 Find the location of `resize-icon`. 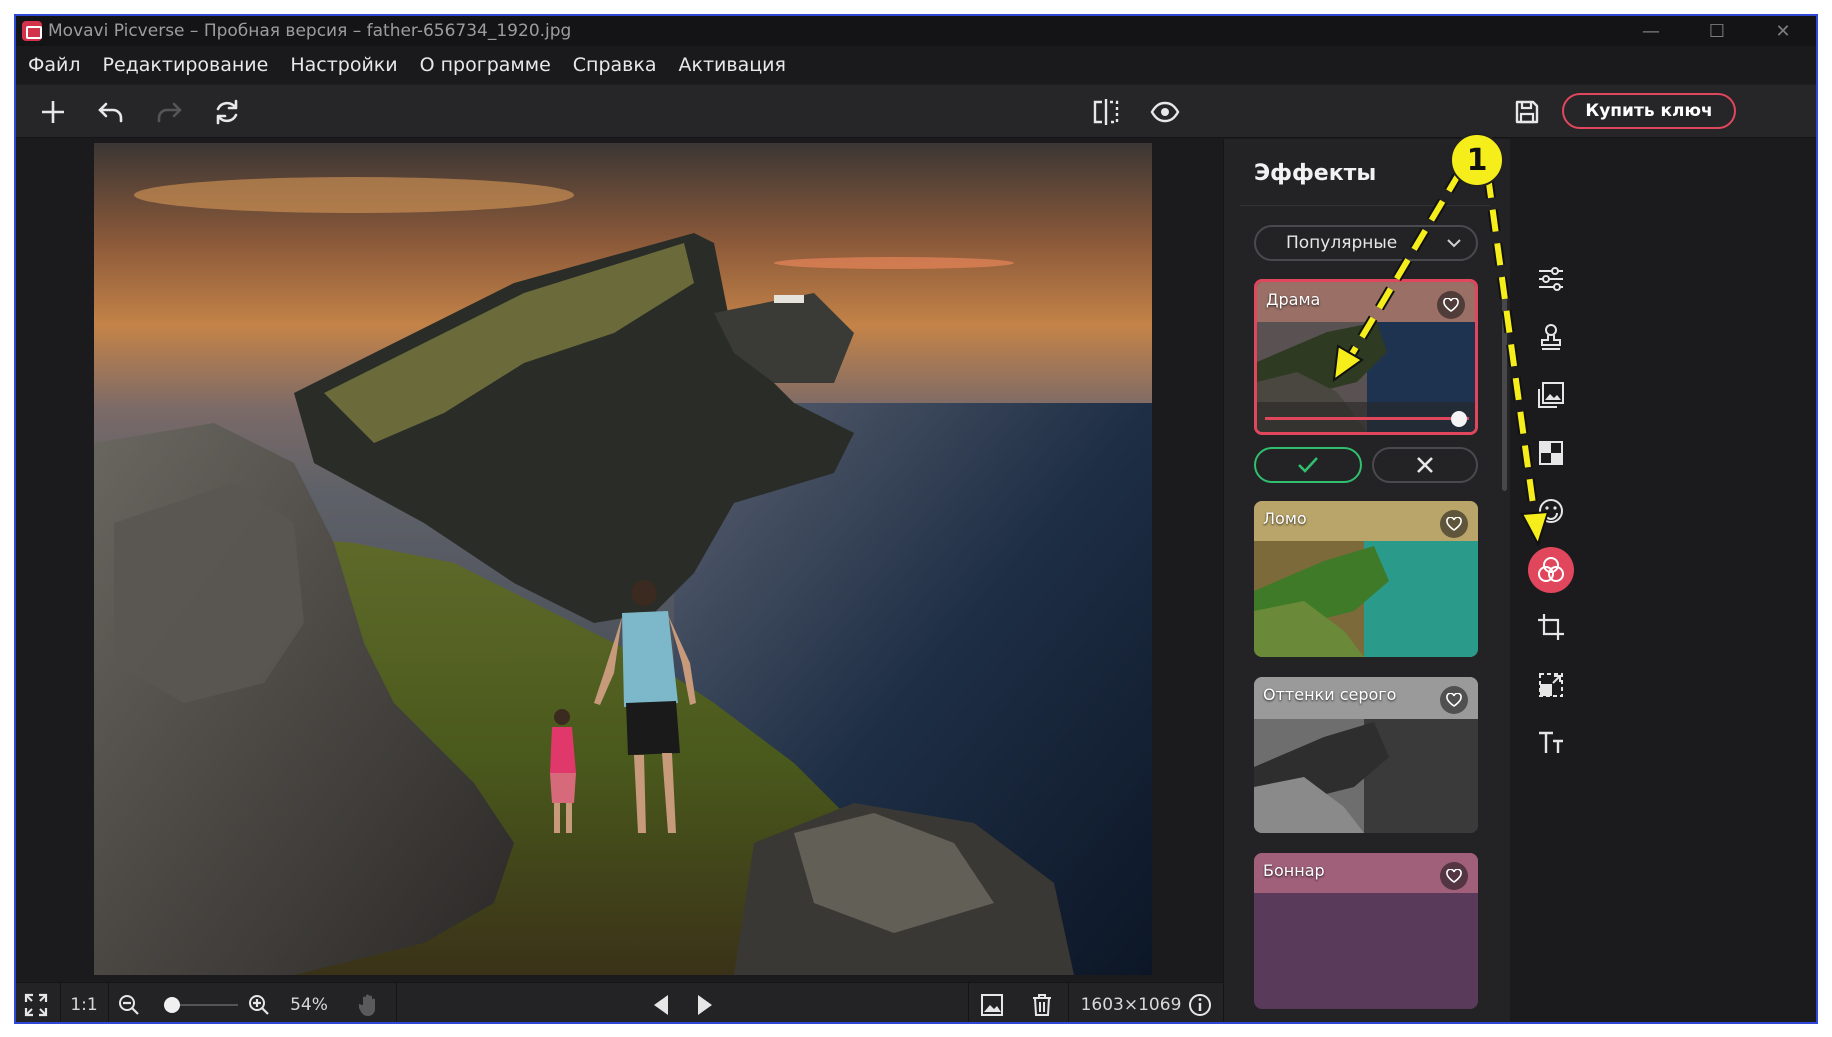

resize-icon is located at coordinates (1551, 685).